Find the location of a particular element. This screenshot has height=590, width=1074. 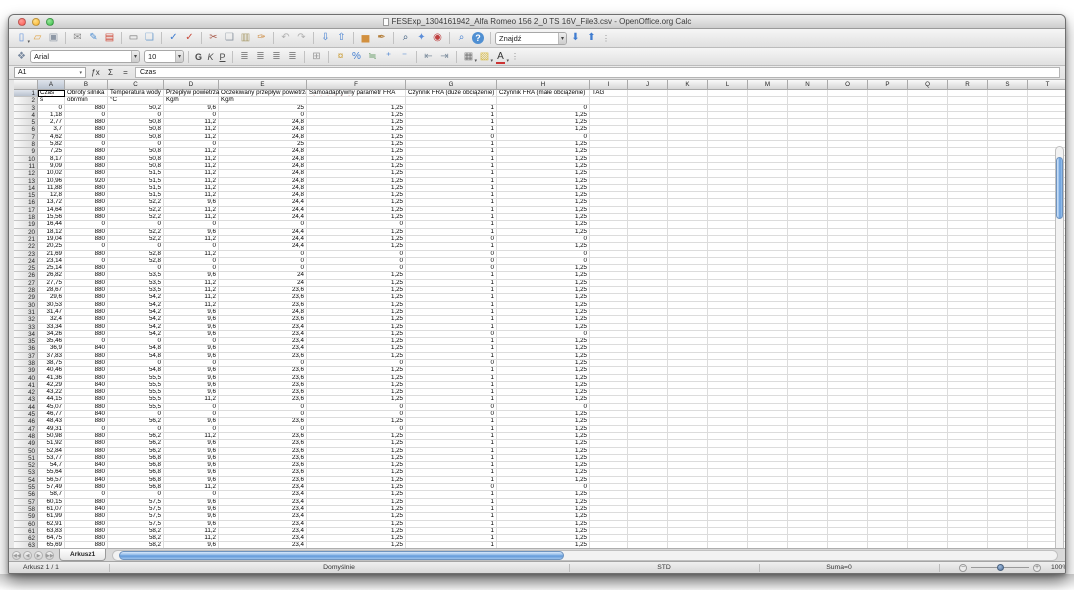

cell-S58 is located at coordinates (1008, 509).